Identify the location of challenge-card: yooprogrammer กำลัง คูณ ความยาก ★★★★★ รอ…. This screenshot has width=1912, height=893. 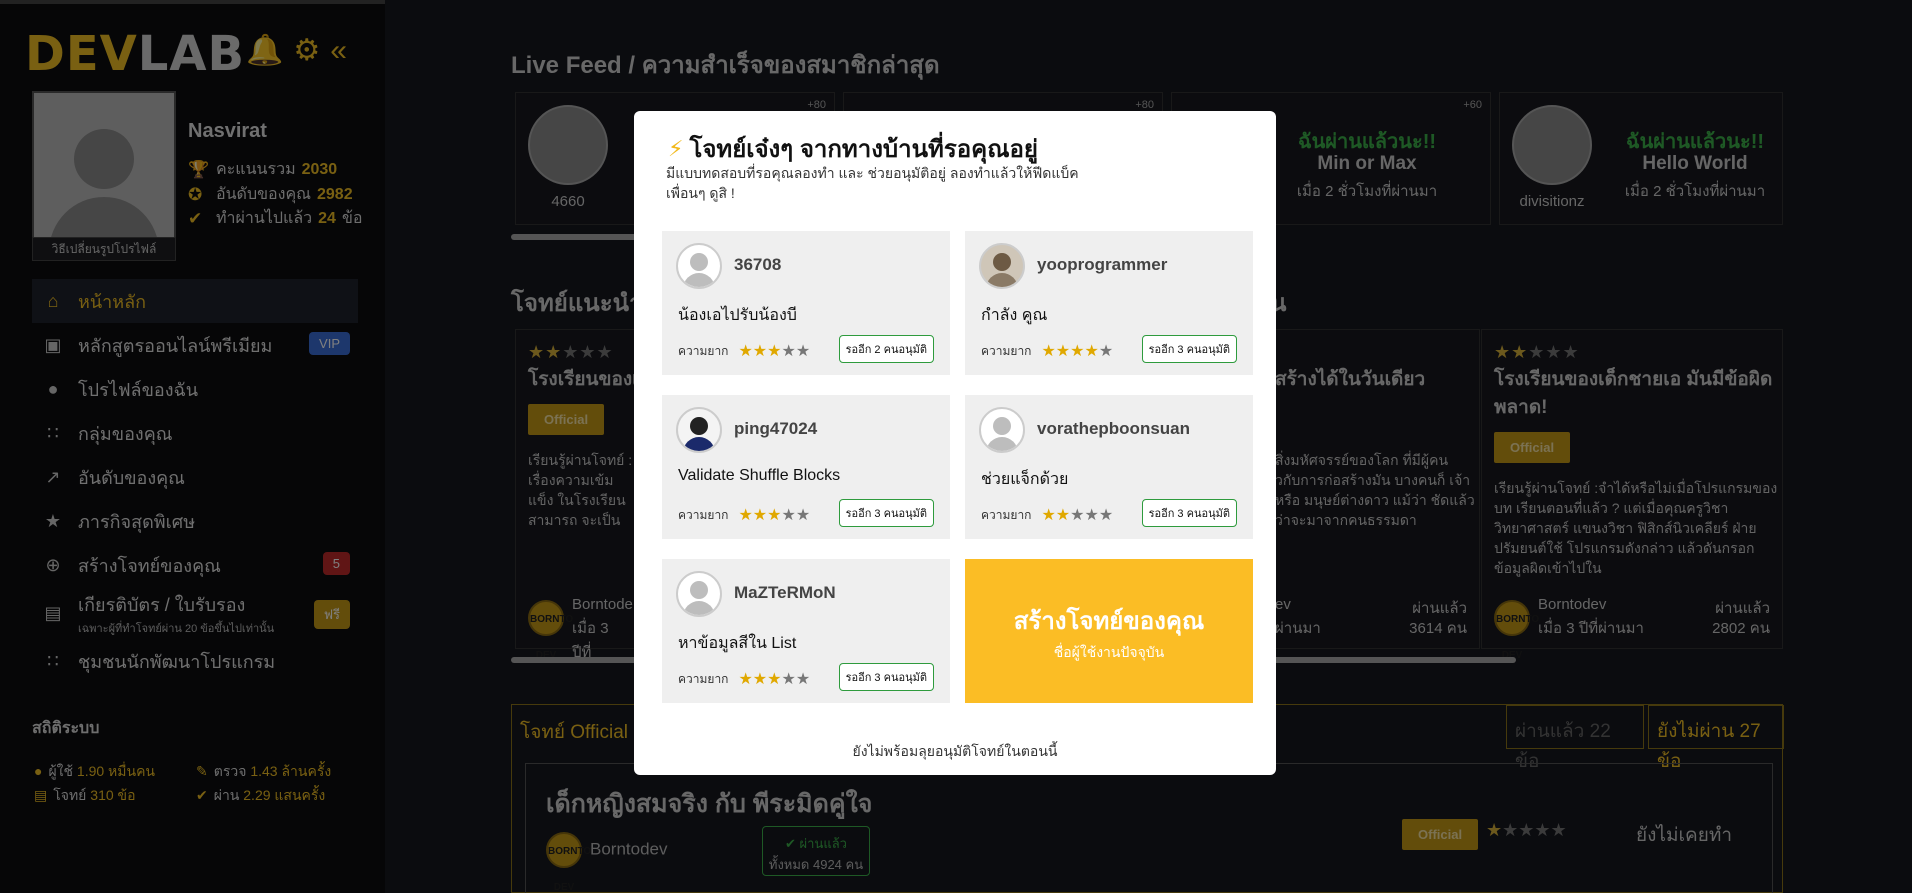
(1109, 303).